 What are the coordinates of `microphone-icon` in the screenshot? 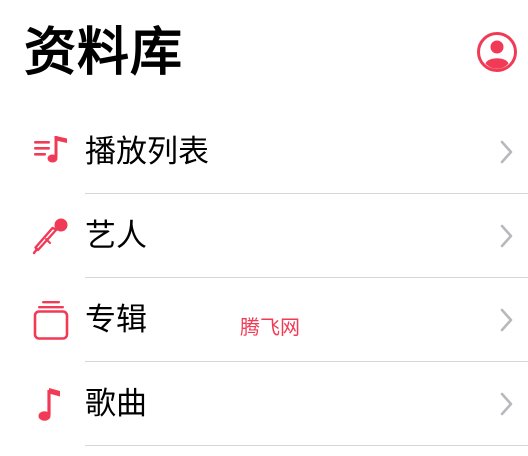 It's located at (51, 236).